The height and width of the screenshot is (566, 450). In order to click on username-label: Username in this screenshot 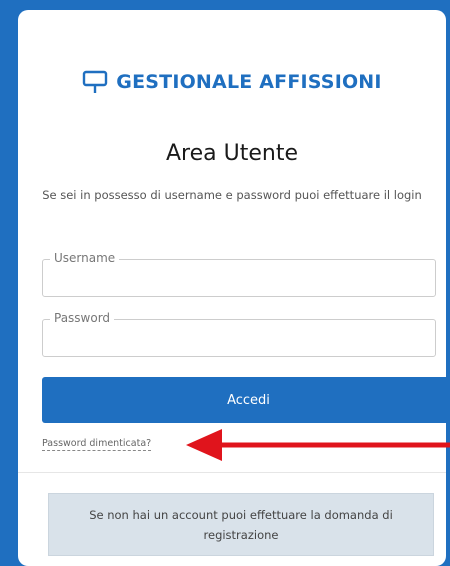, I will do `click(85, 258)`.